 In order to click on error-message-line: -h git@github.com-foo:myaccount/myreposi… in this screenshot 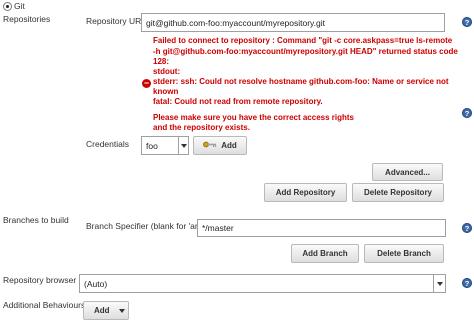, I will do `click(305, 51)`.